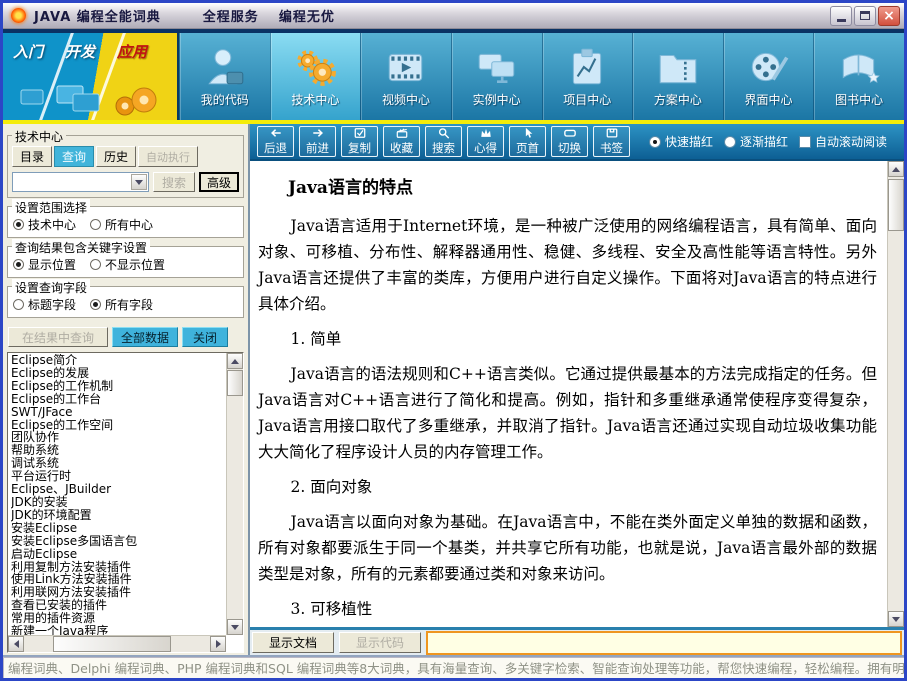 The width and height of the screenshot is (907, 681). Describe the element at coordinates (118, 541) in the screenshot. I see `list-item: 安装Eclipse多国语言包` at that location.